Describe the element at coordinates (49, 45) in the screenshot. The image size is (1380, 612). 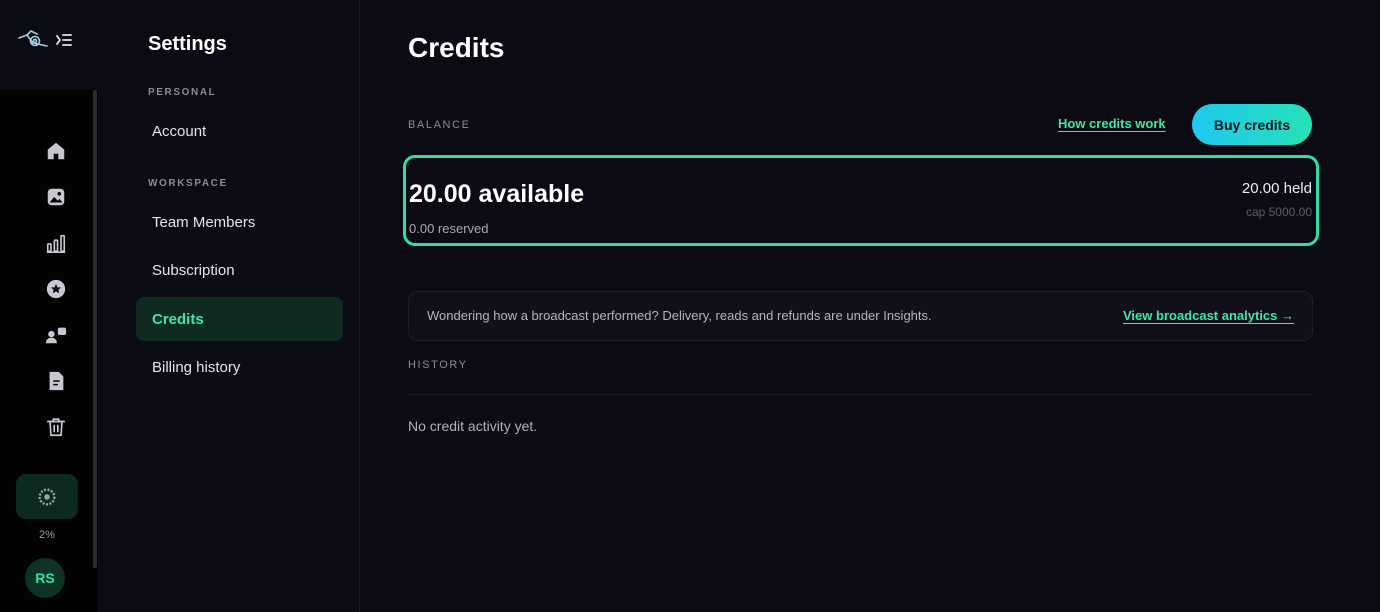
I see `rail-header` at that location.